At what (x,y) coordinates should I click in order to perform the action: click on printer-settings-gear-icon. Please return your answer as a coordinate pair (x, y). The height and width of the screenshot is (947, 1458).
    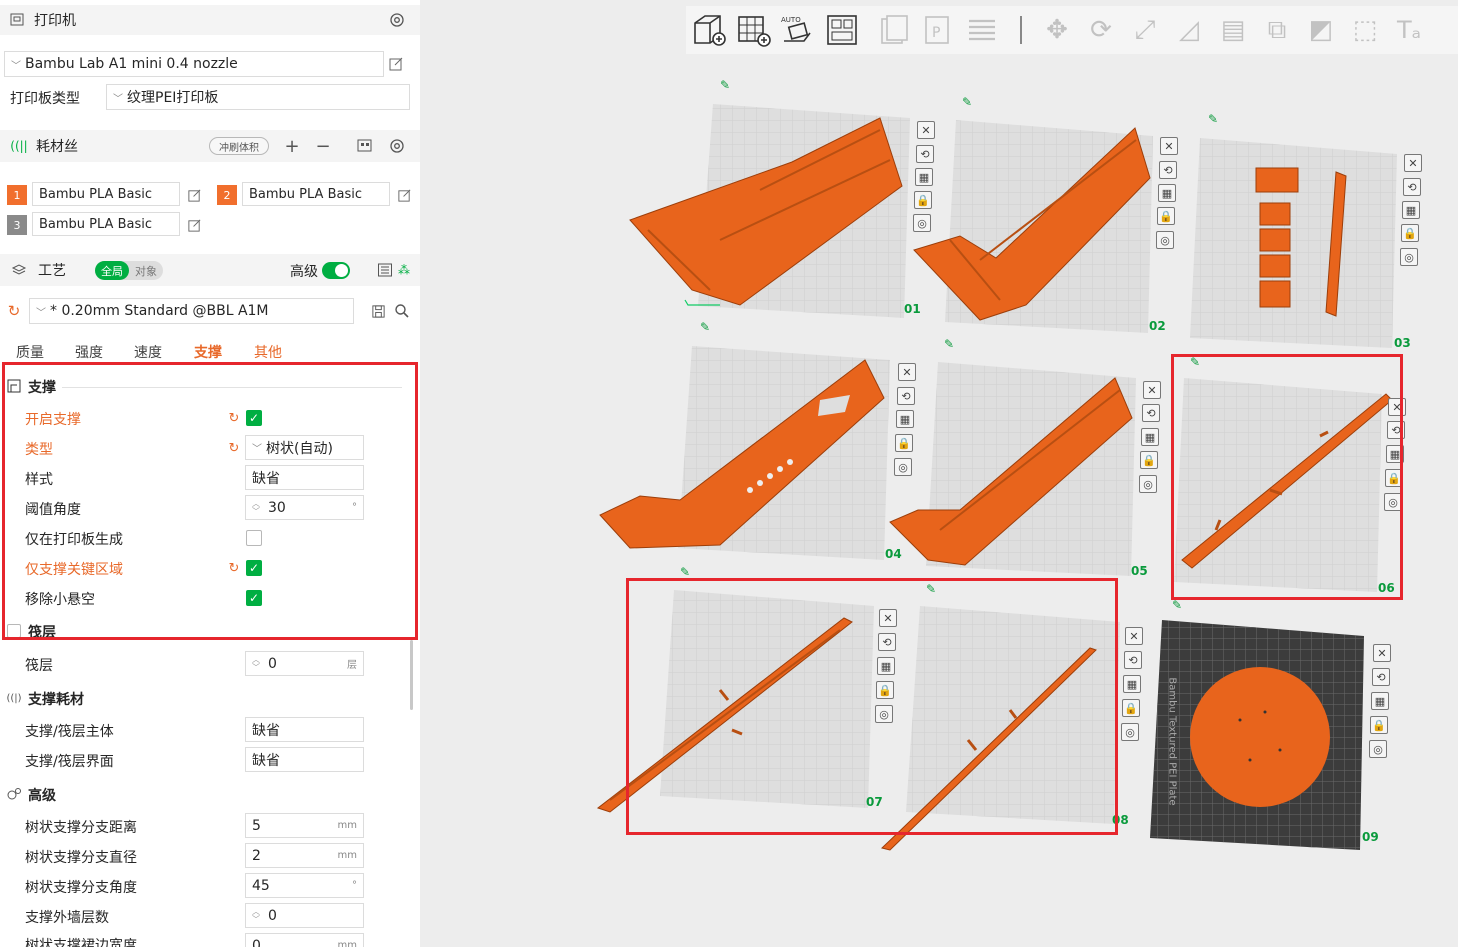
    Looking at the image, I should click on (397, 20).